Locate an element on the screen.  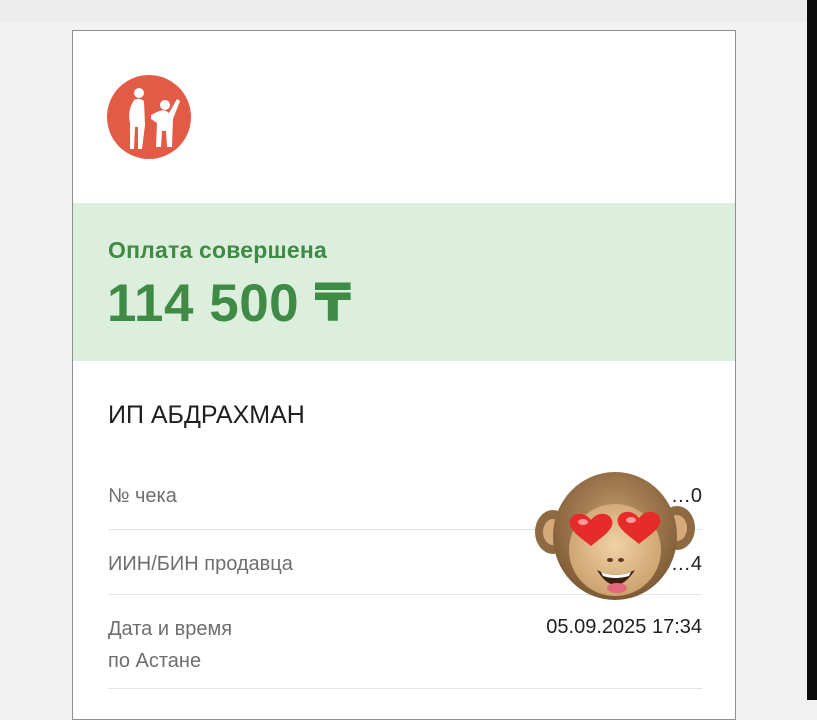
monkey-heart-eyes-icon is located at coordinates (615, 536).